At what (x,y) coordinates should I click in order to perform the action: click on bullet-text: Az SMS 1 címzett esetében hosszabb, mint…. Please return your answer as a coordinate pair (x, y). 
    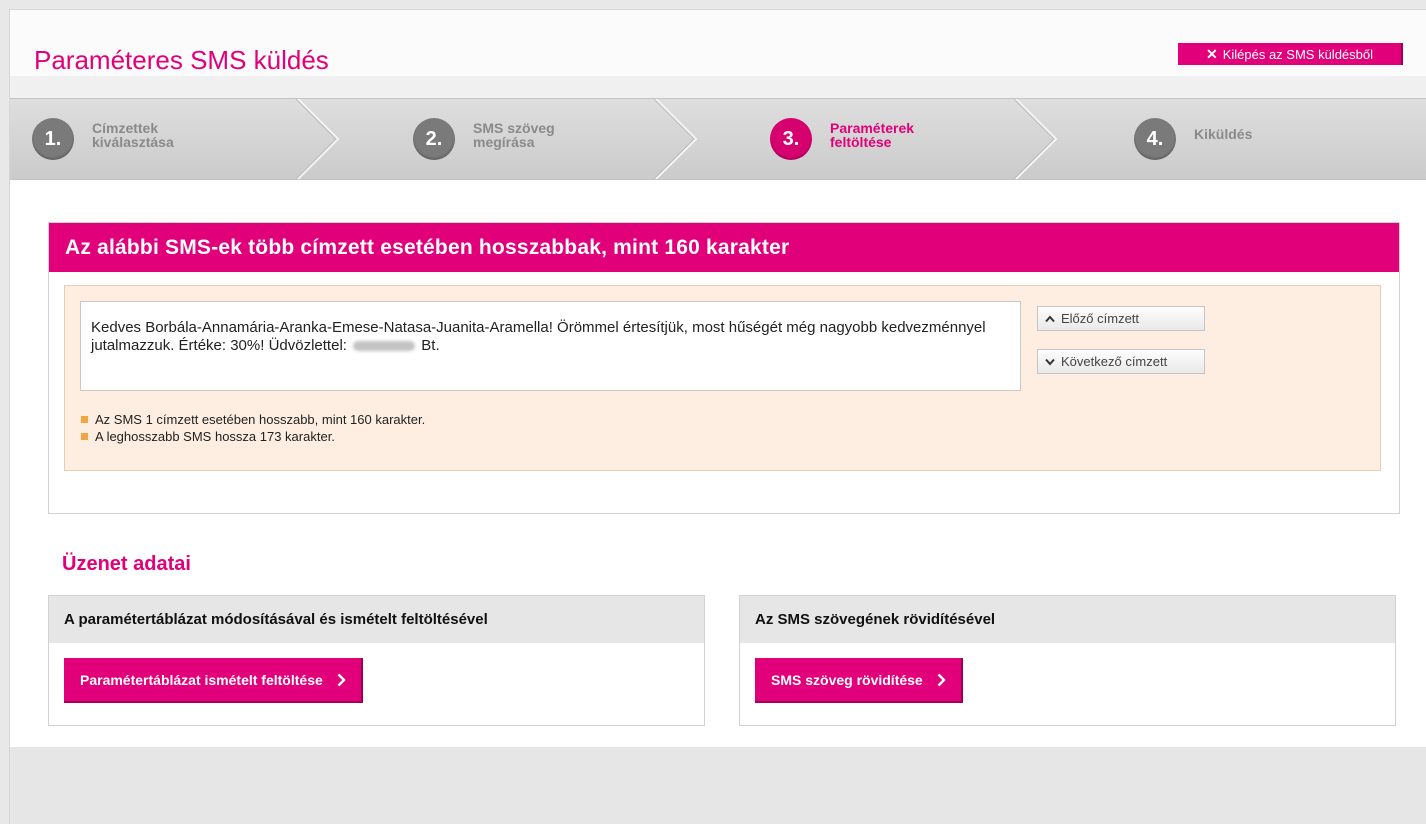
    Looking at the image, I should click on (260, 419).